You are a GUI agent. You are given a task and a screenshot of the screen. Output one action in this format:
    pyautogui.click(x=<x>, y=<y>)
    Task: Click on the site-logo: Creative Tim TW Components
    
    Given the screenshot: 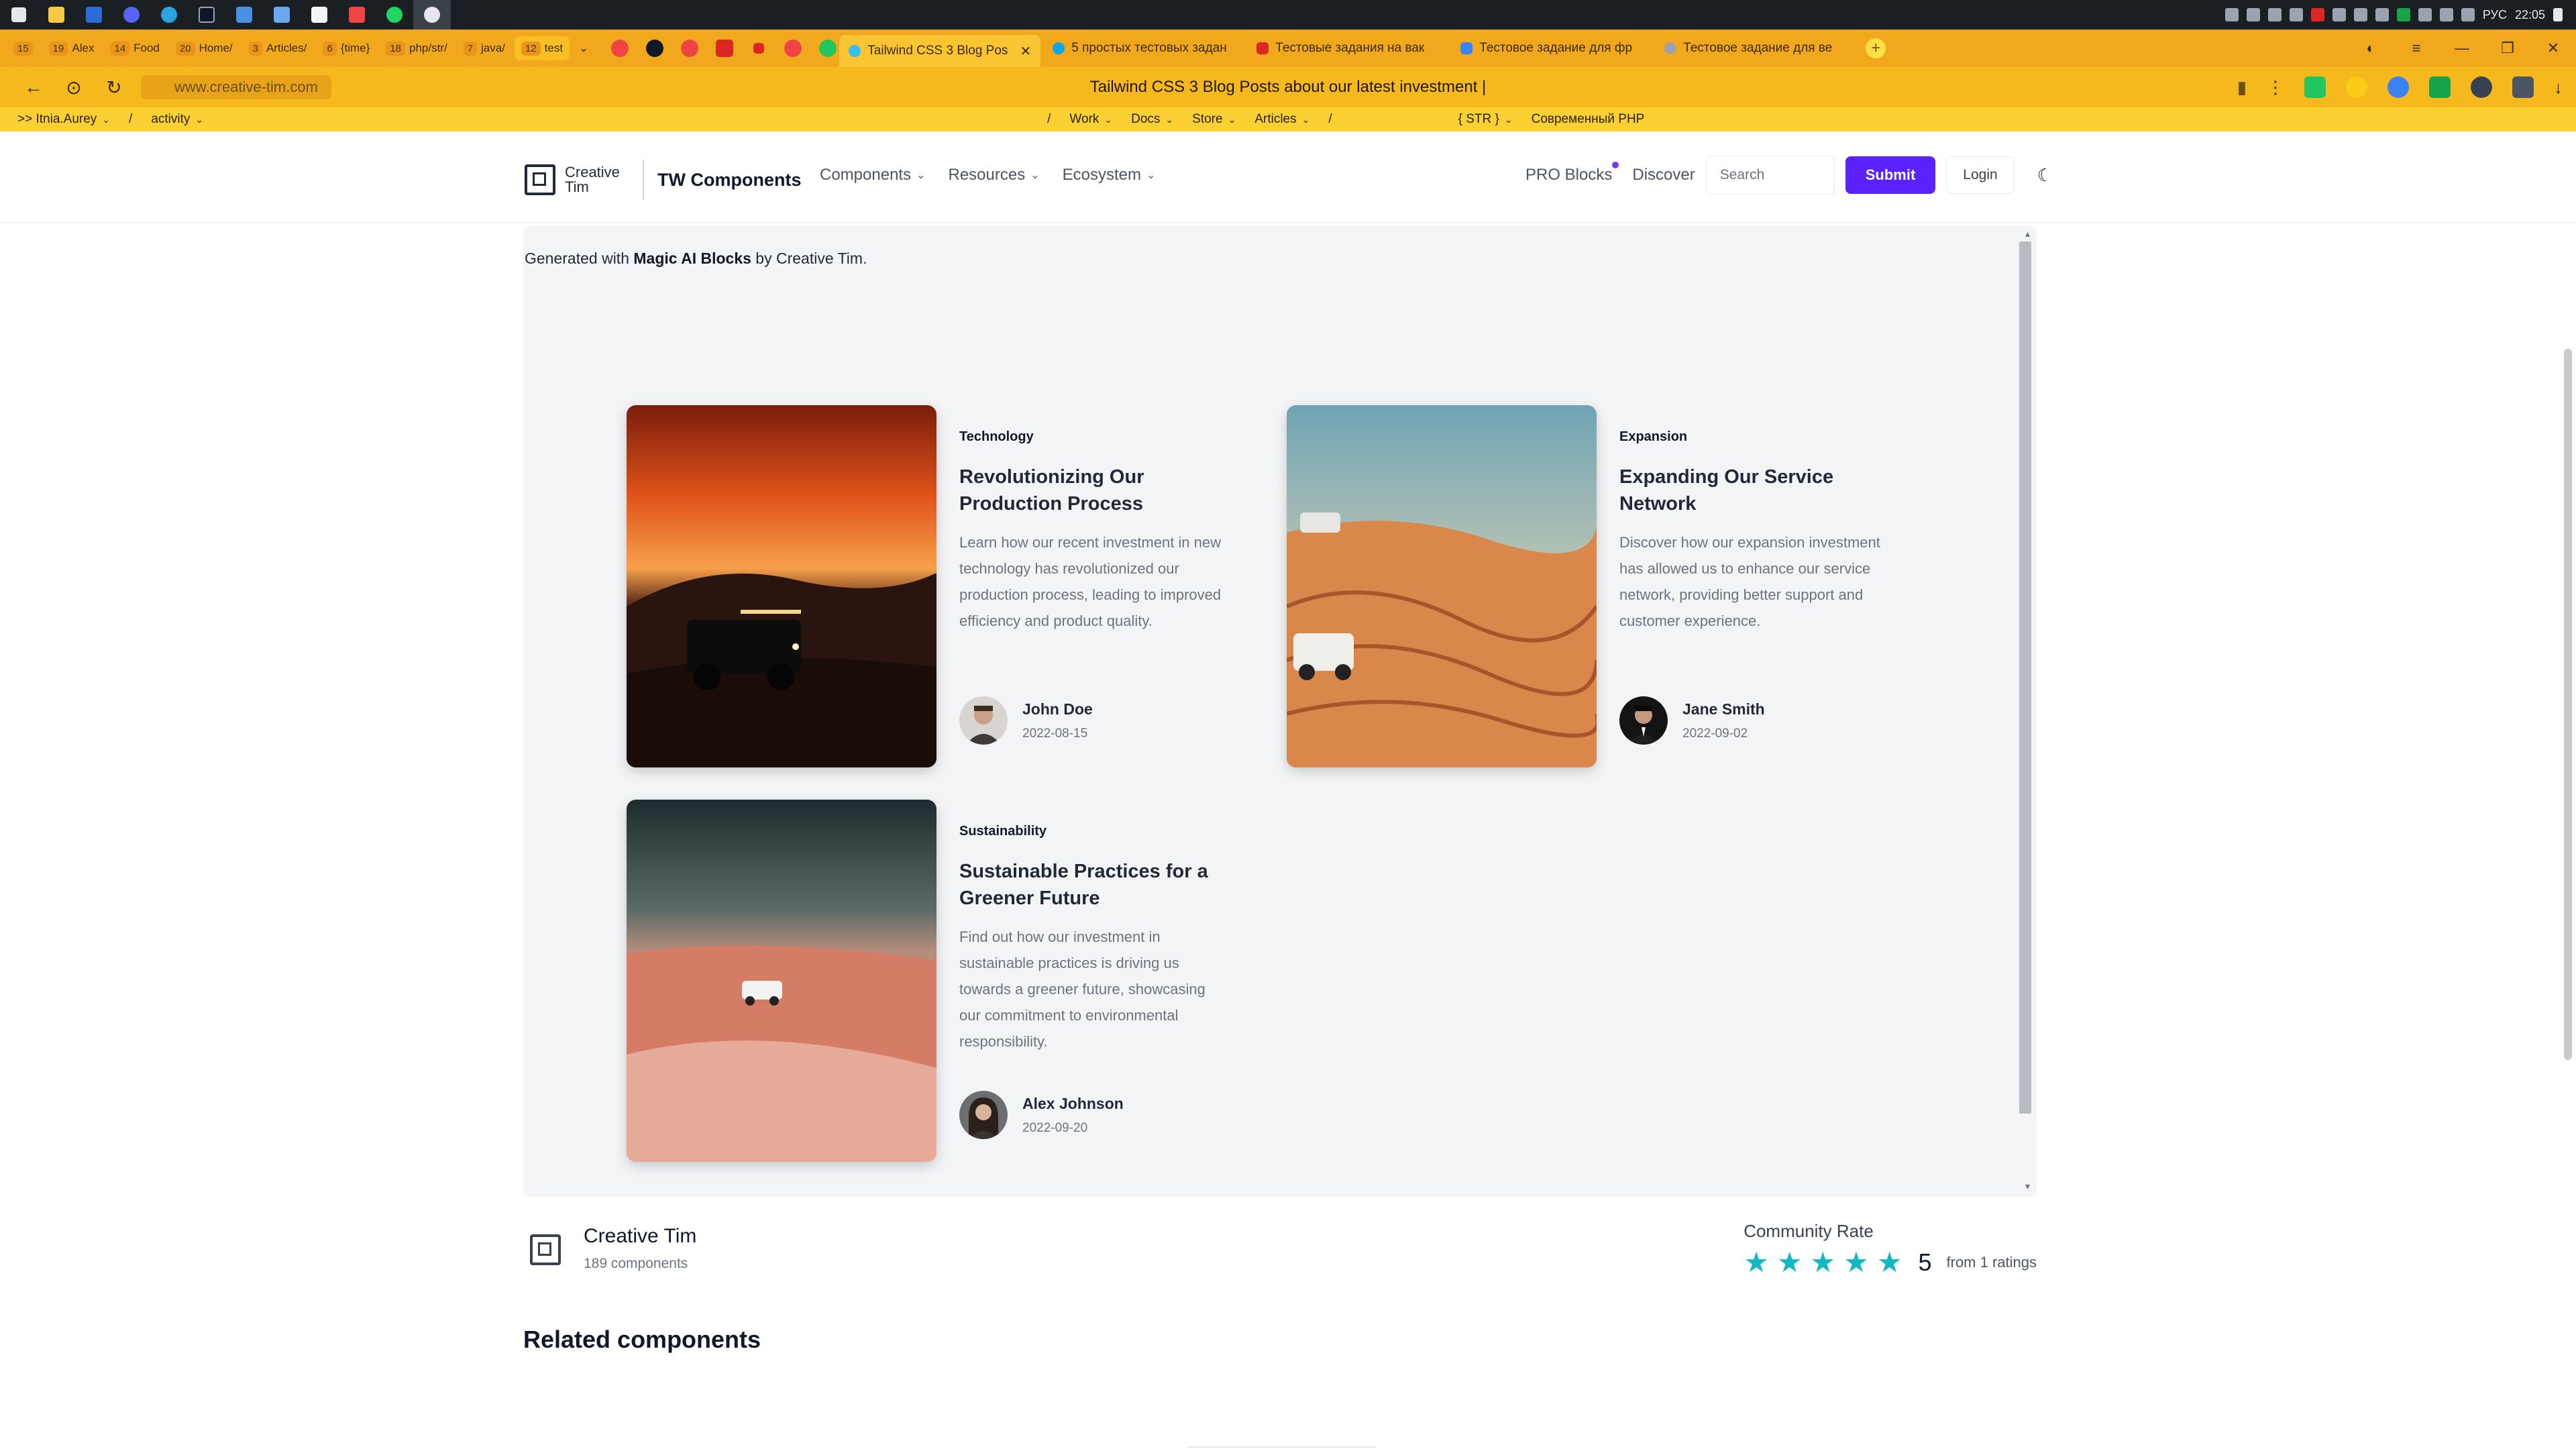 What is the action you would take?
    pyautogui.click(x=663, y=180)
    